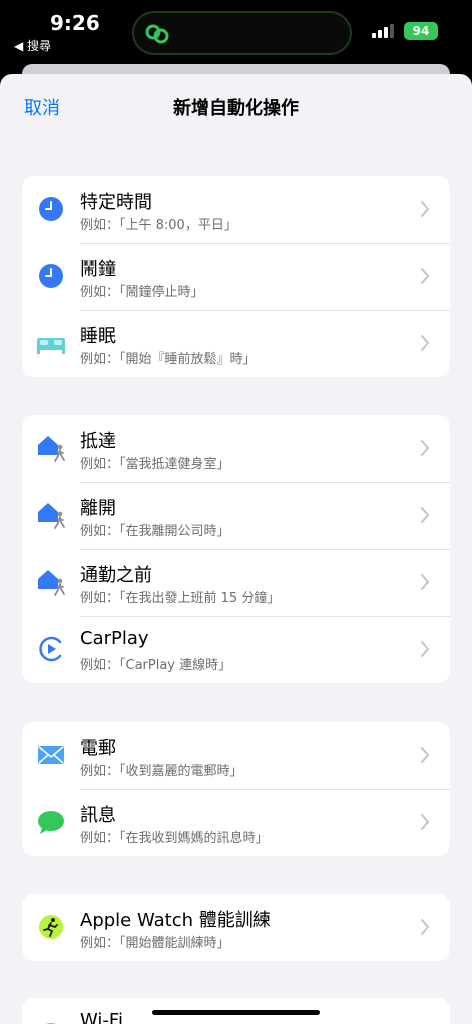 Image resolution: width=472 pixels, height=1024 pixels. I want to click on alarm-icon, so click(51, 276).